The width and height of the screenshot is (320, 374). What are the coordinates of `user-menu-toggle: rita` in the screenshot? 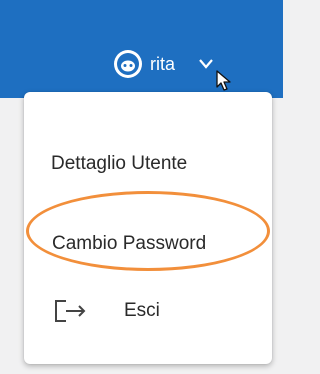 It's located at (163, 64).